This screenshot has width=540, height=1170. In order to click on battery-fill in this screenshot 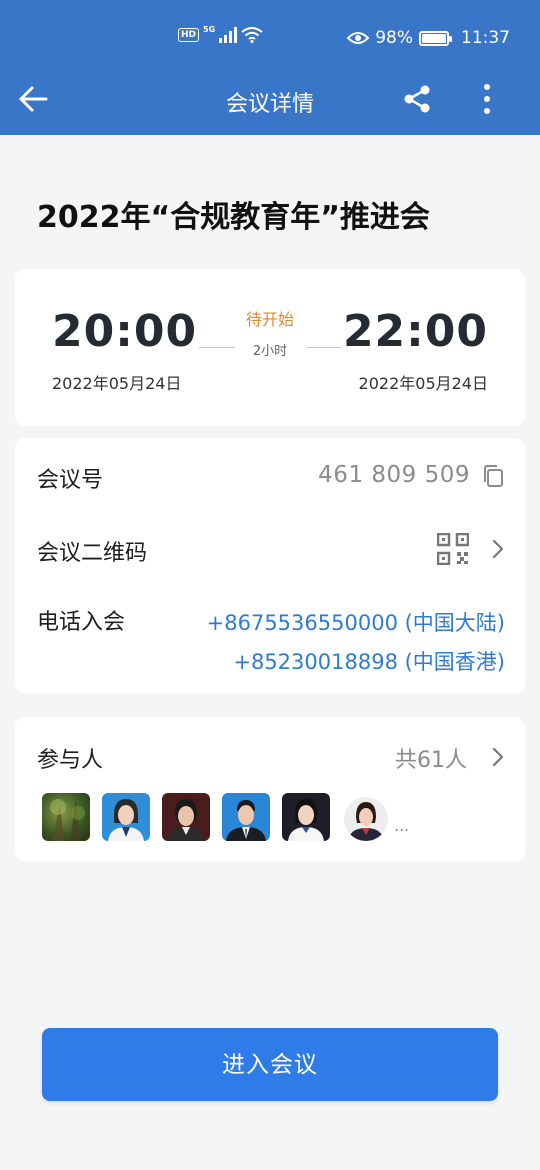, I will do `click(434, 38)`.